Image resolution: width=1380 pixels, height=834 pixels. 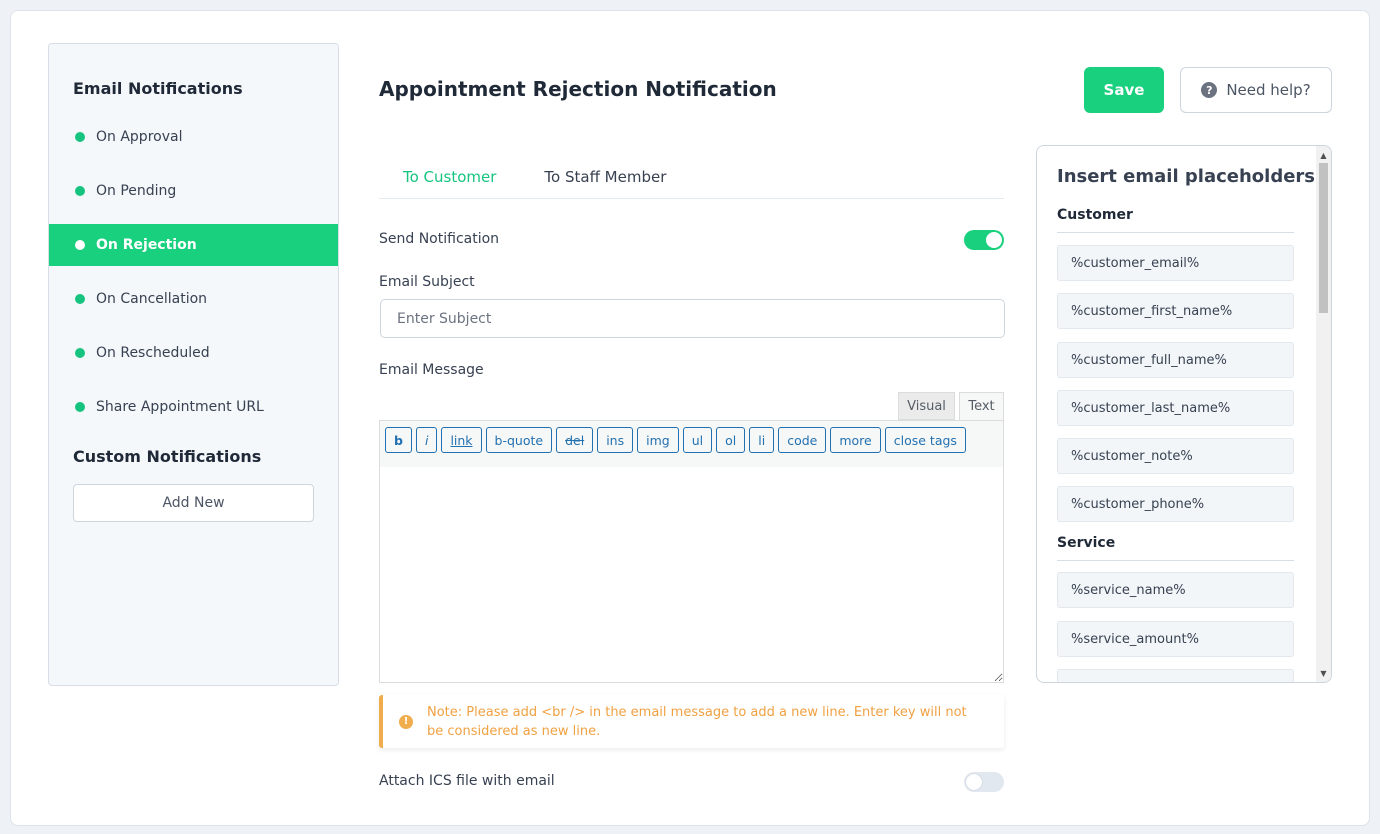 I want to click on add-new-button: Add New, so click(x=193, y=503).